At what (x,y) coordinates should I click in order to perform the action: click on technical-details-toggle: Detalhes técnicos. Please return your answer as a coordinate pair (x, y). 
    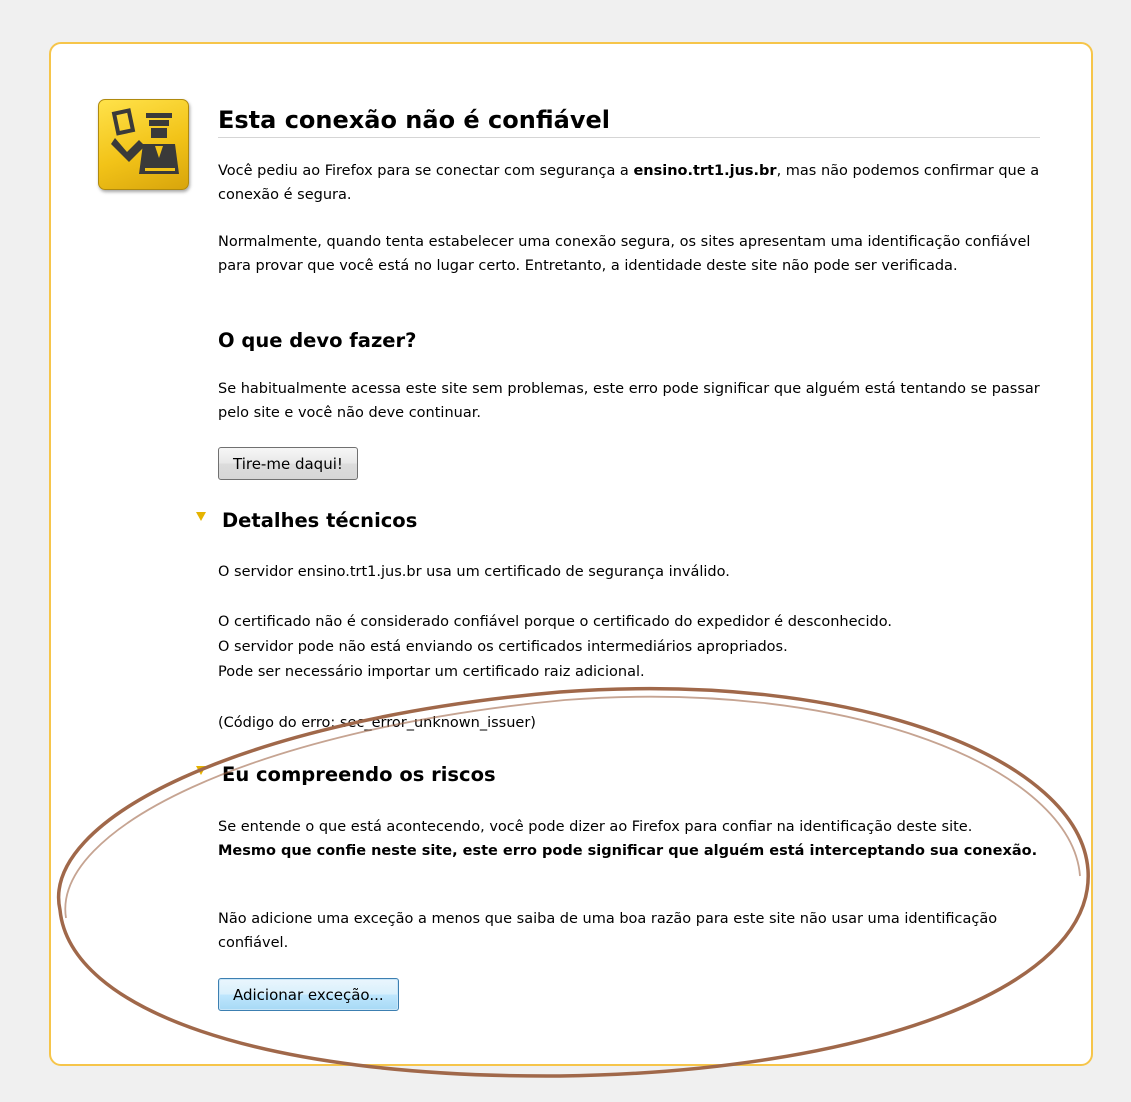
    Looking at the image, I should click on (306, 521).